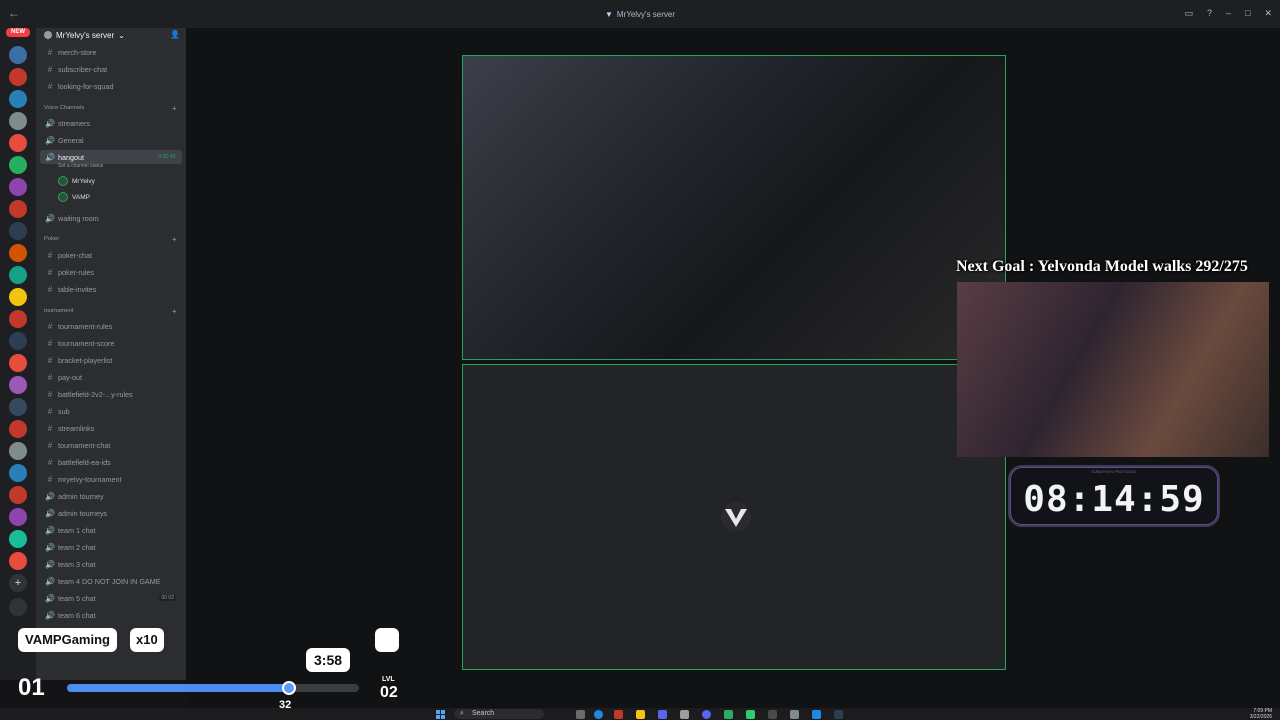  I want to click on task-view-icon, so click(580, 714).